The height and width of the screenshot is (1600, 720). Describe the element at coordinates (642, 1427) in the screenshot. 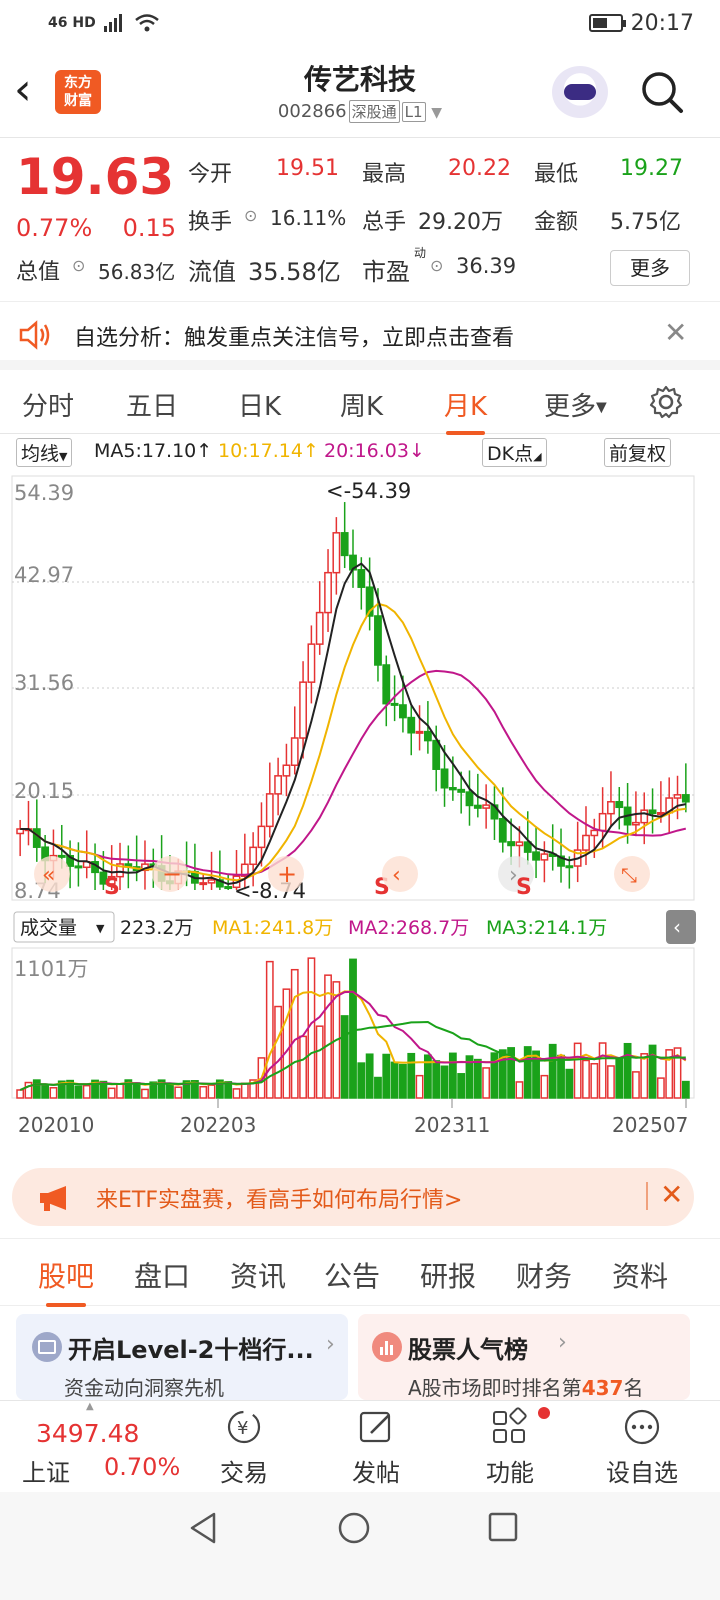

I see `more-dots-icon` at that location.